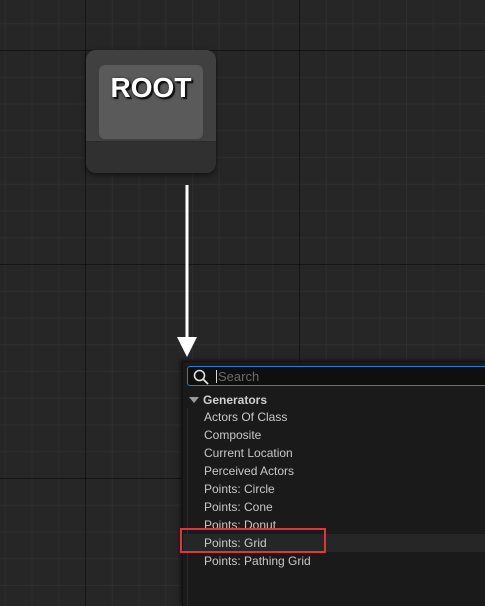 The image size is (485, 606). What do you see at coordinates (151, 111) in the screenshot?
I see `root-node: ROOT` at bounding box center [151, 111].